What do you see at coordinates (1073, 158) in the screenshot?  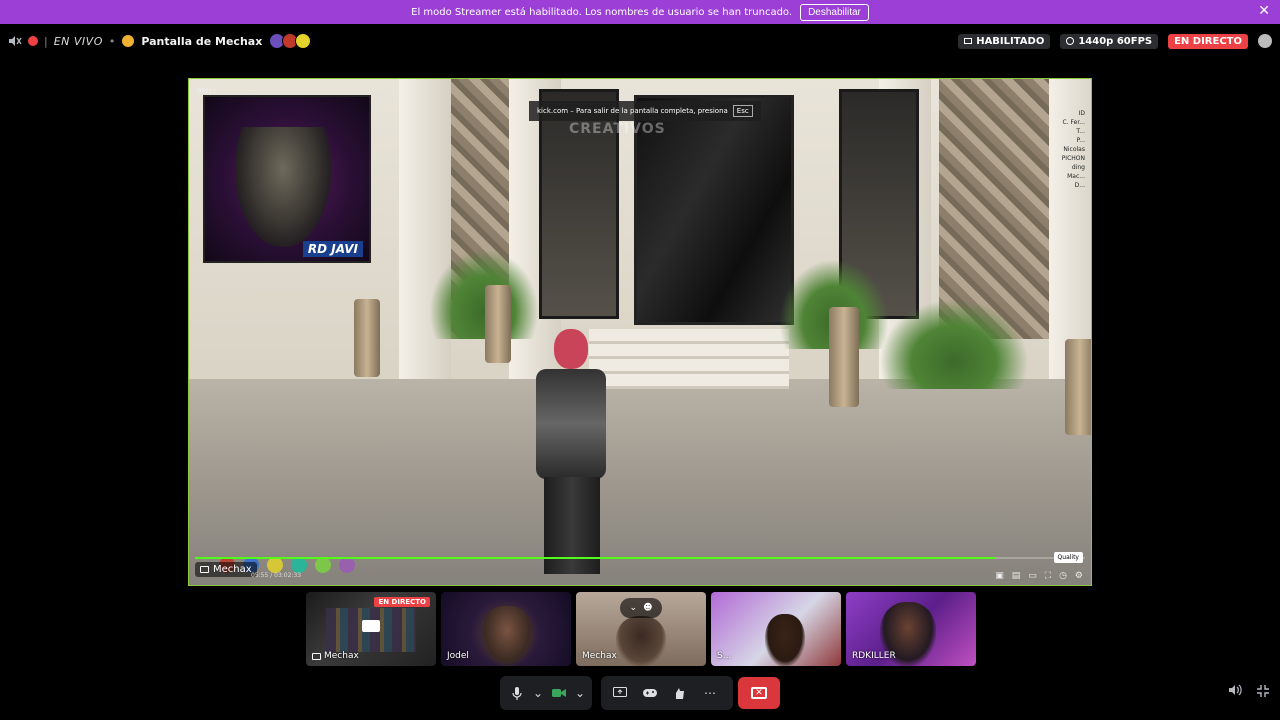 I see `hud-line: PICHON` at bounding box center [1073, 158].